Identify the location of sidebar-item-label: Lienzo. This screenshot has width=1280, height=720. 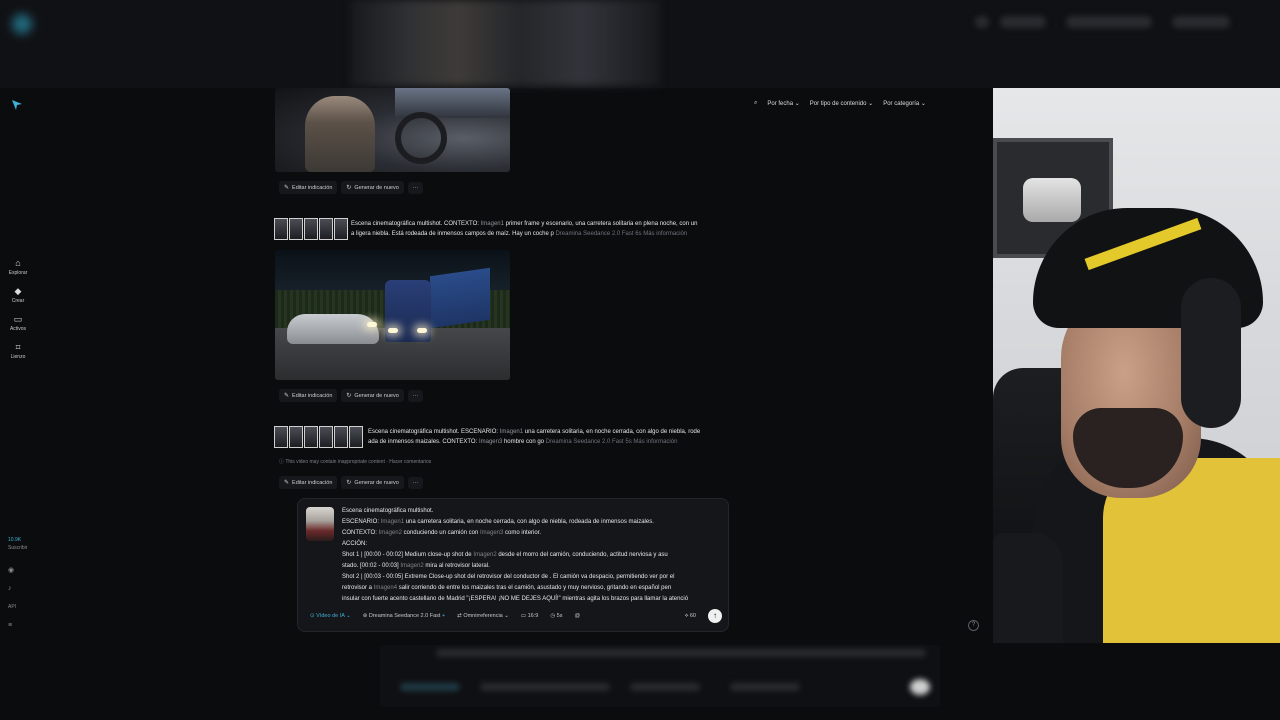
(18, 357).